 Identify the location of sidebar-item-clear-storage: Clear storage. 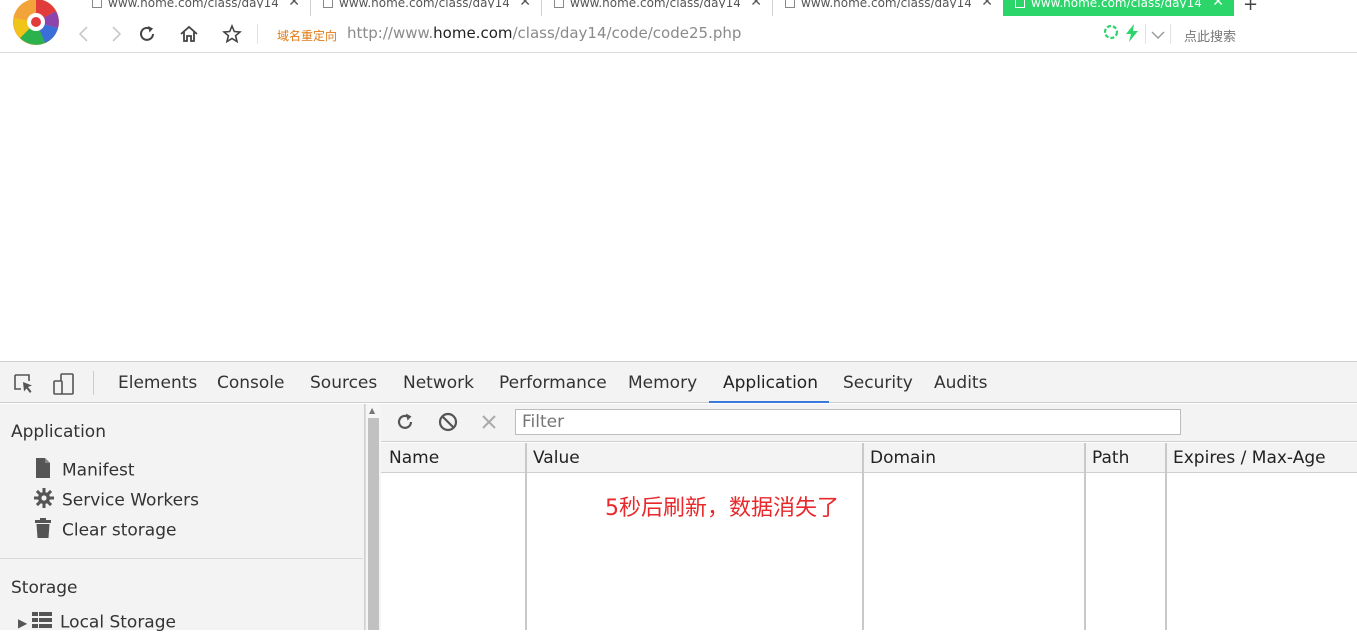
(105, 530).